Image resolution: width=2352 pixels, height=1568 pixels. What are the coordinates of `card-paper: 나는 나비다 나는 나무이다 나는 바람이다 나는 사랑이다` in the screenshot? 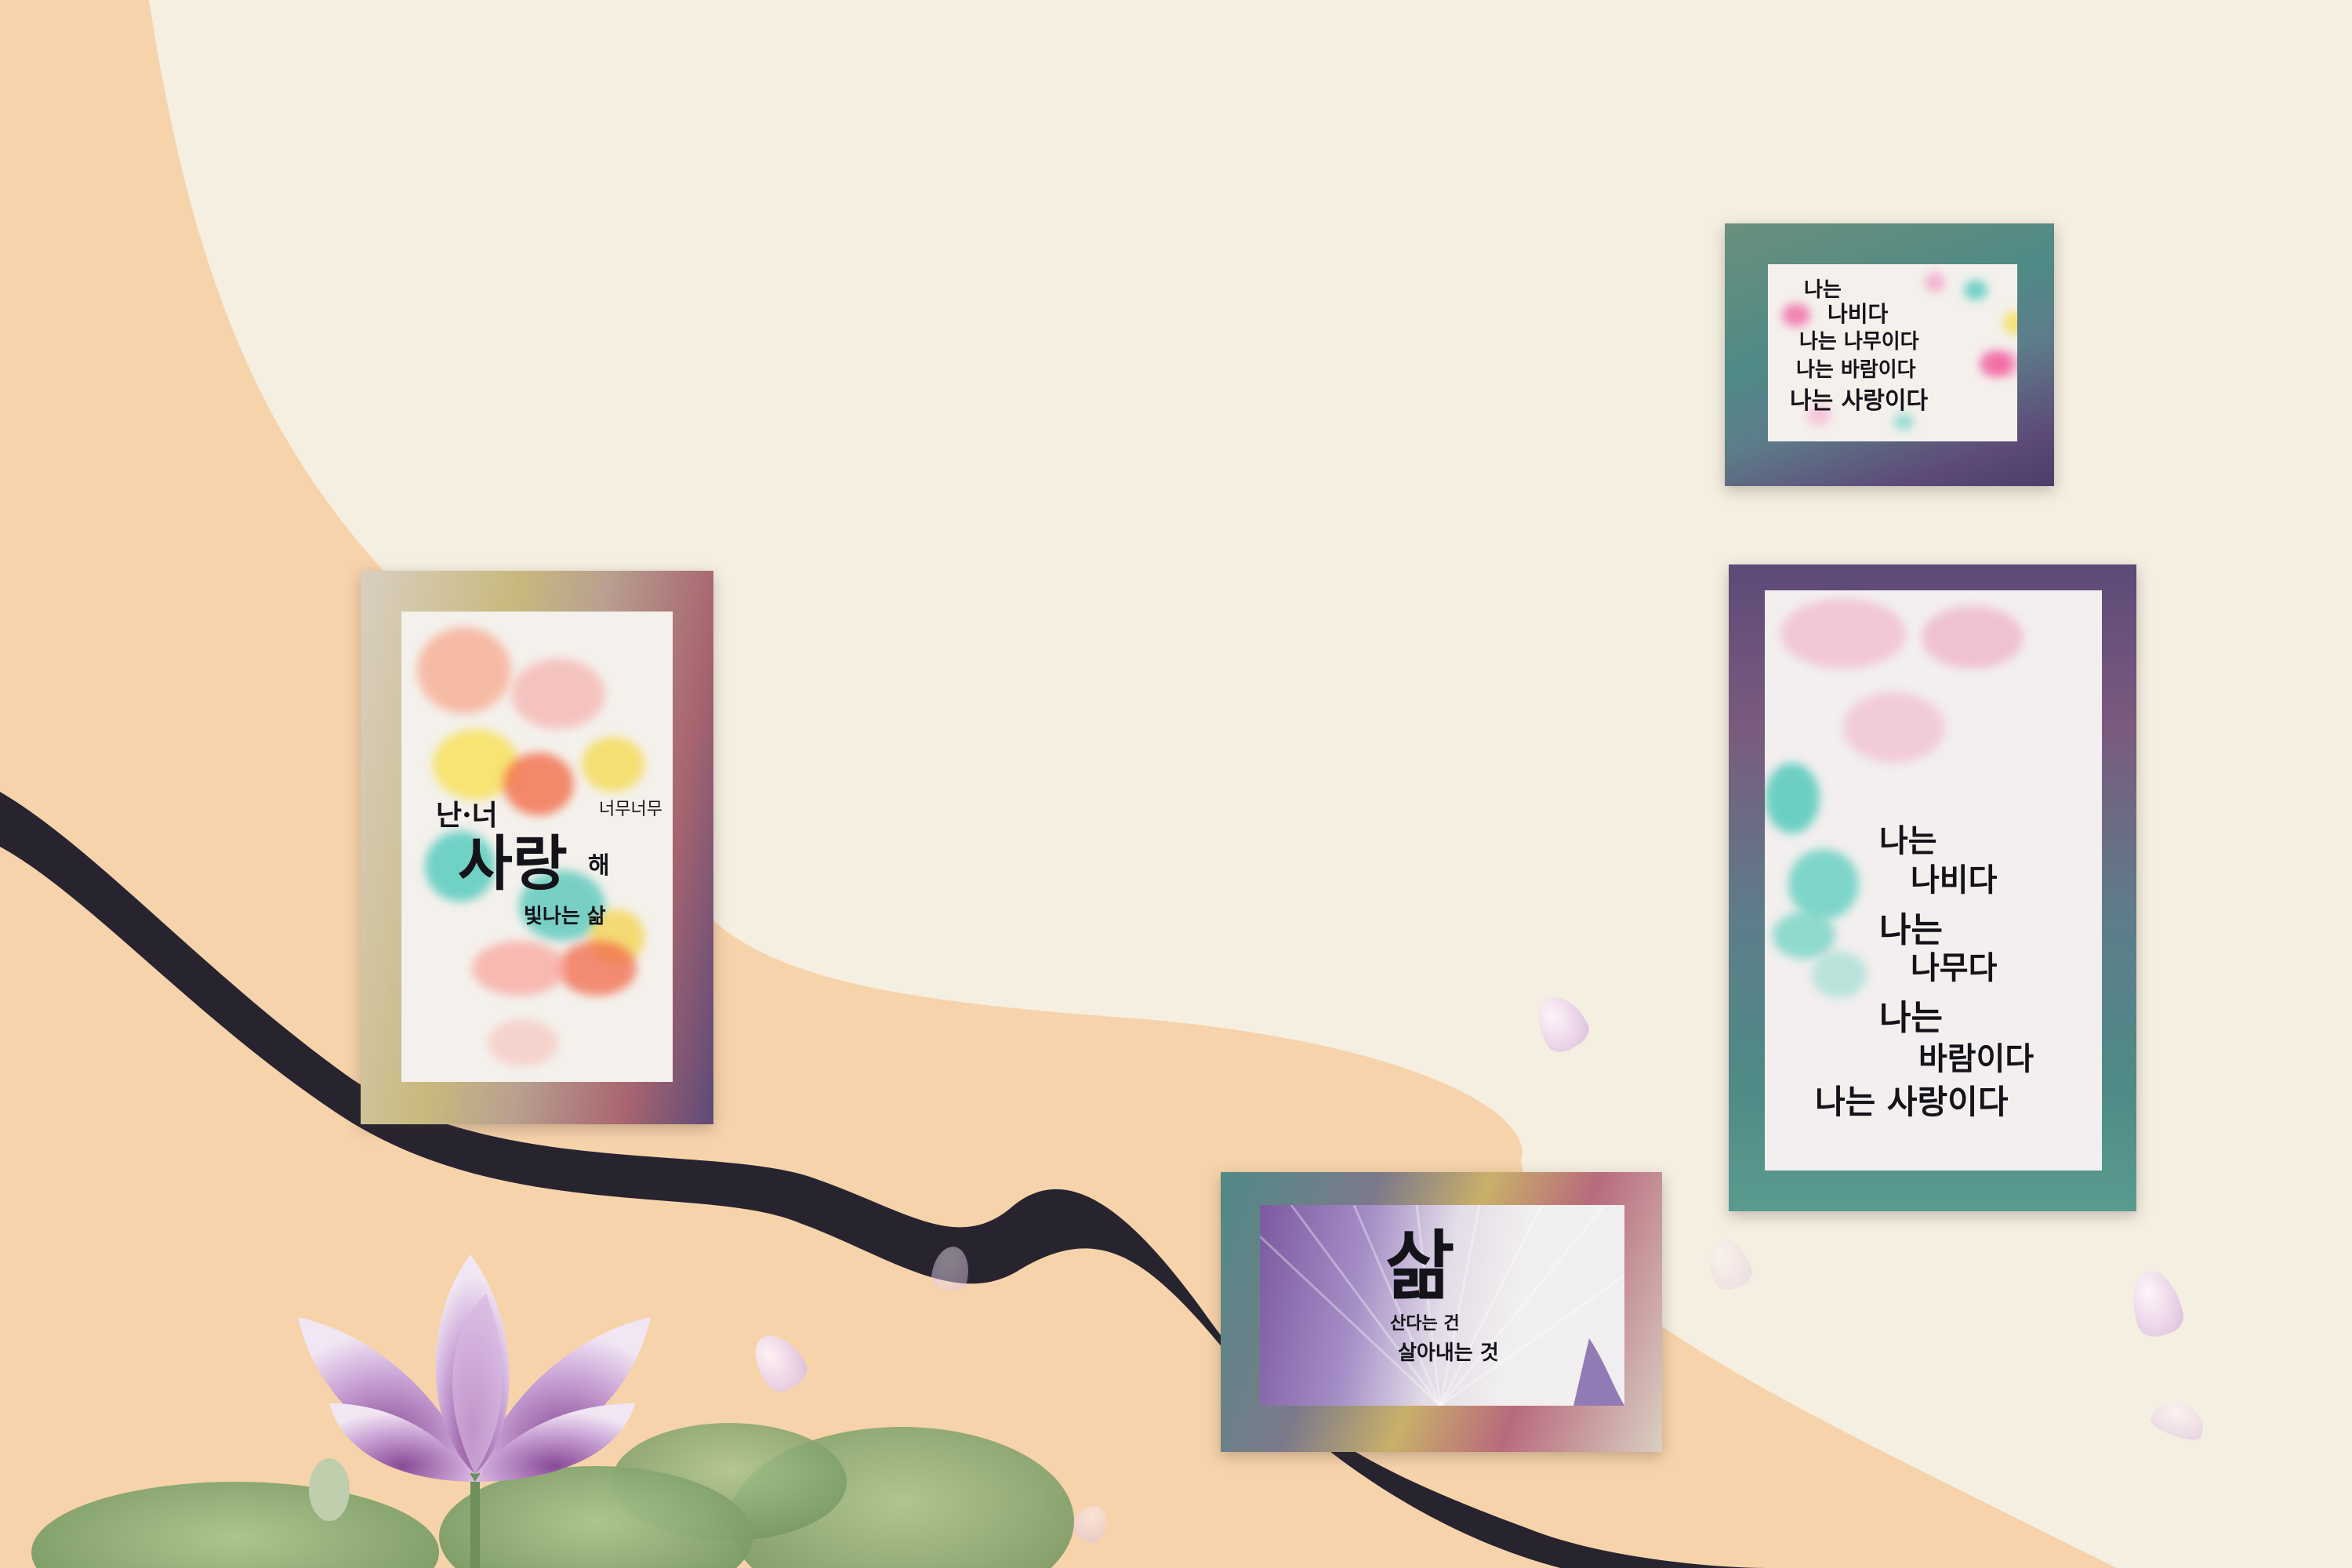 It's located at (1892, 352).